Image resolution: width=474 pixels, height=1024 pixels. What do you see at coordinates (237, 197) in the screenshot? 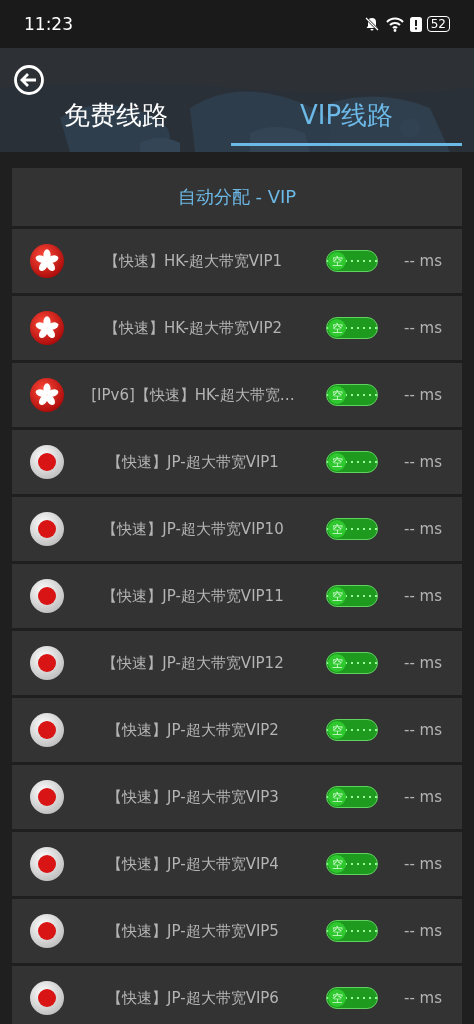
I see `auto-assign-button: 自动分配 - VIP` at bounding box center [237, 197].